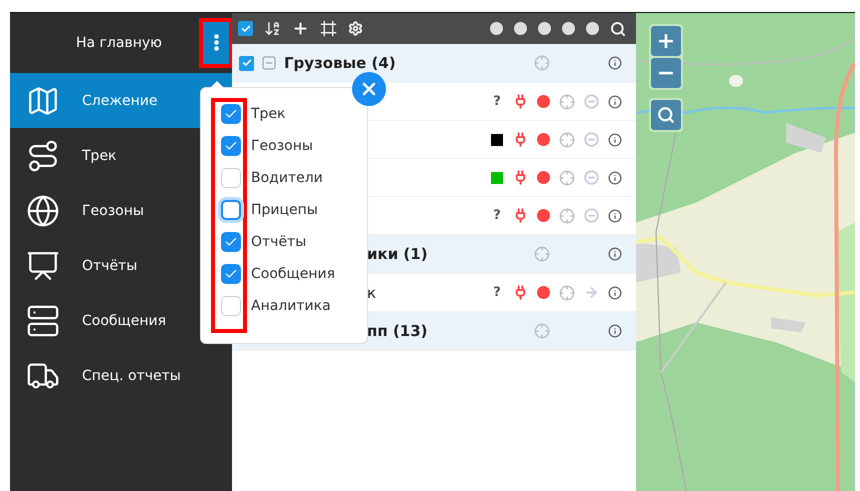  Describe the element at coordinates (397, 331) in the screenshot. I see `group-name: пп (13)` at that location.